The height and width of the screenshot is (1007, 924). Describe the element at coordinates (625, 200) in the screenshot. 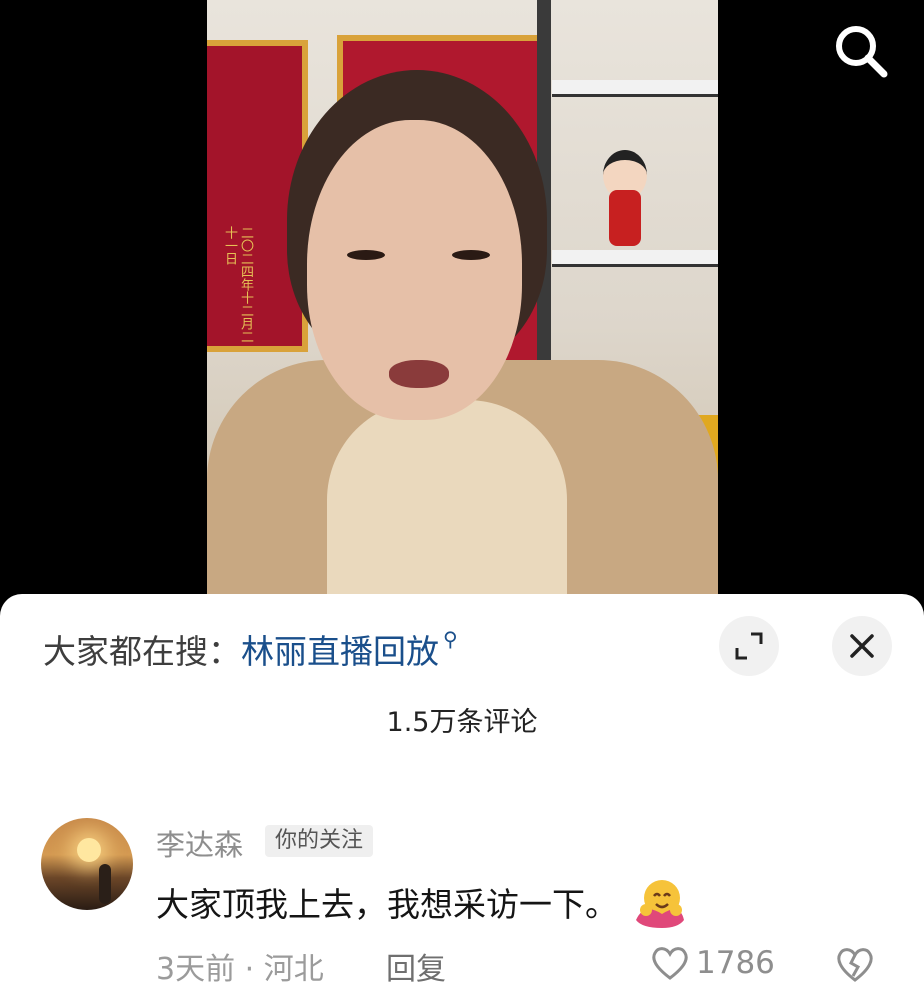

I see `figurine` at that location.